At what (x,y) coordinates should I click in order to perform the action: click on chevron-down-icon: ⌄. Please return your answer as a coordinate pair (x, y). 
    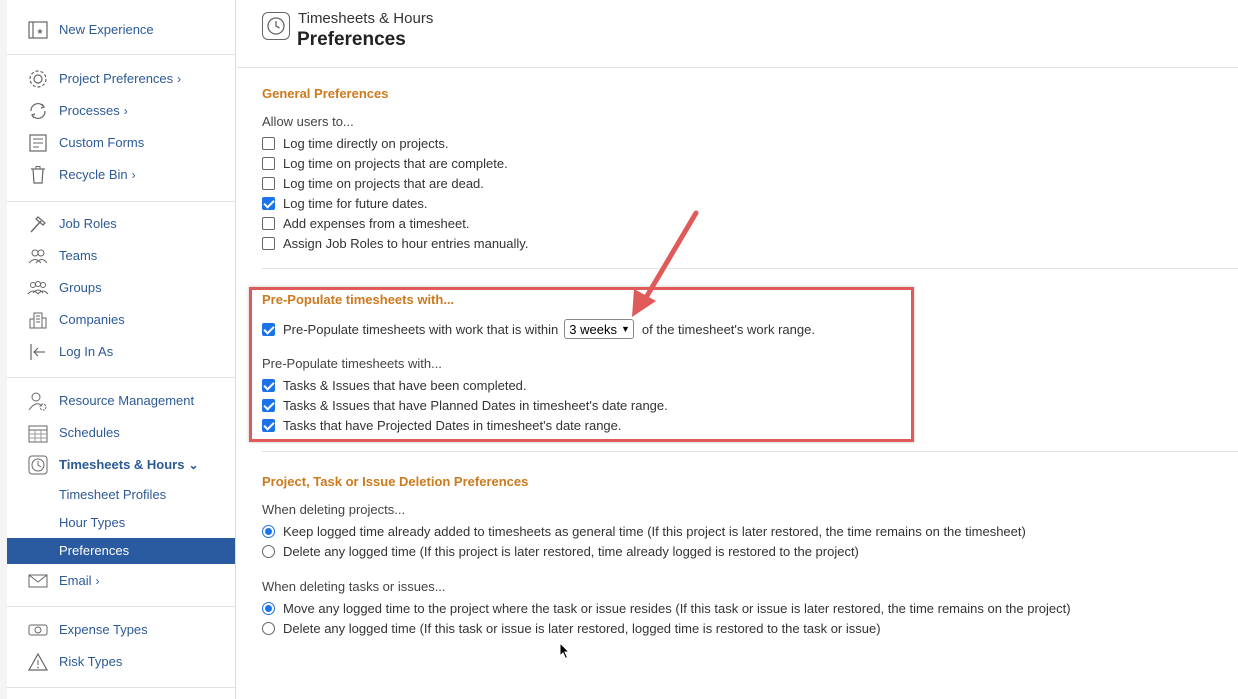
    Looking at the image, I should click on (193, 465).